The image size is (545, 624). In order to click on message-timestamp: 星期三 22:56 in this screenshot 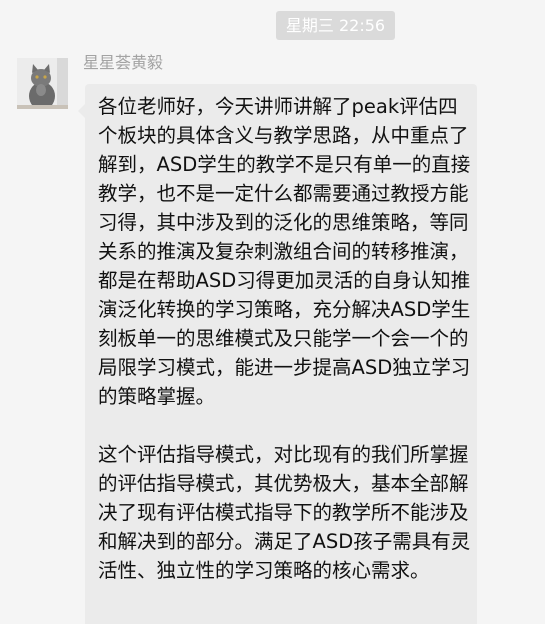, I will do `click(335, 25)`.